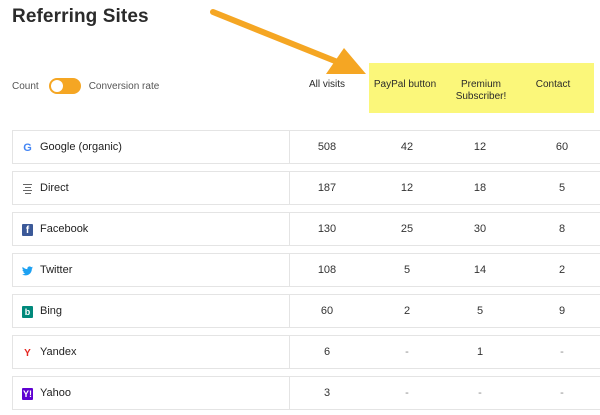 Image resolution: width=600 pixels, height=415 pixels. What do you see at coordinates (327, 188) in the screenshot?
I see `all-visits-value: 187` at bounding box center [327, 188].